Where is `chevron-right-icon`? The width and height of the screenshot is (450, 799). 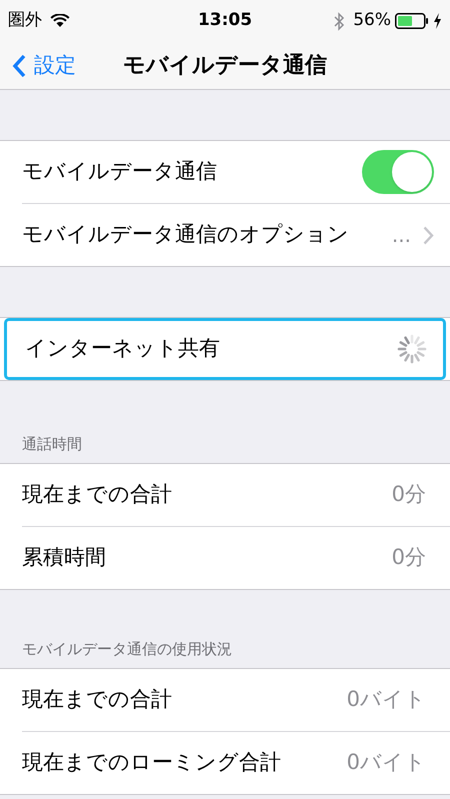 chevron-right-icon is located at coordinates (428, 235).